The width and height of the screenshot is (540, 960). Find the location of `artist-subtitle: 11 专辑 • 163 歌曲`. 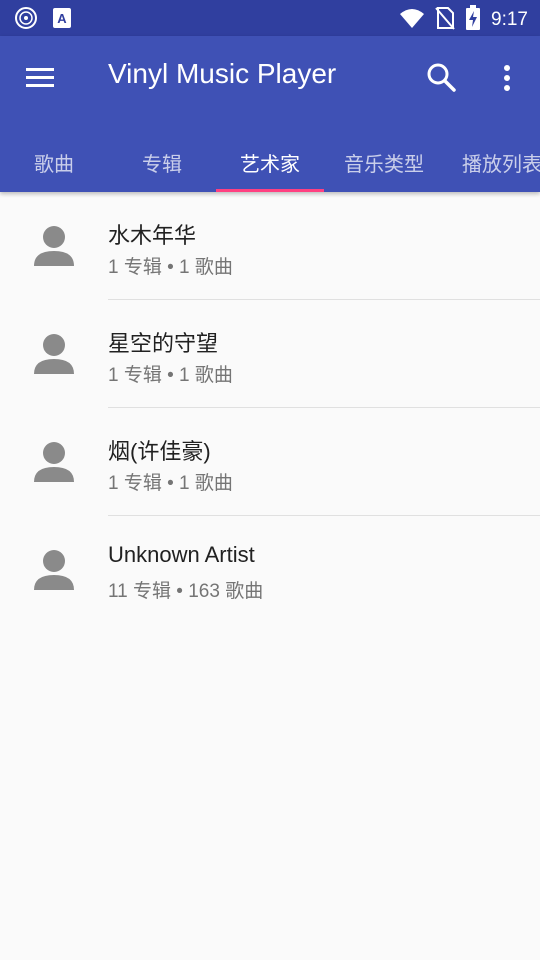

artist-subtitle: 11 专辑 • 163 歌曲 is located at coordinates (186, 591).